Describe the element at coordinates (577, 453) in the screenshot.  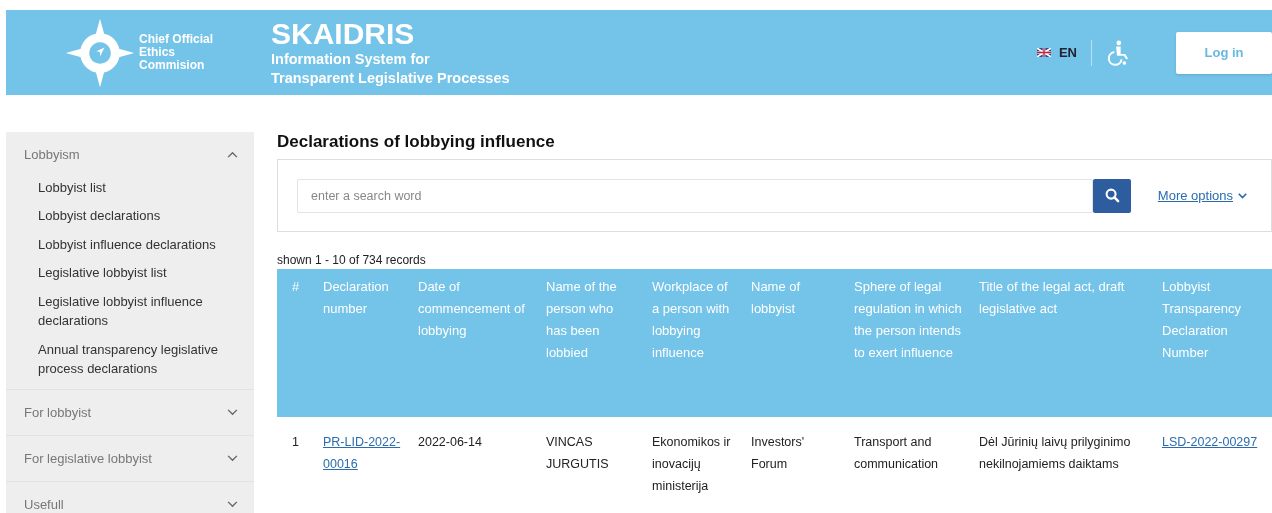
I see `table-cell: VINCAS JURGUTIS` at that location.